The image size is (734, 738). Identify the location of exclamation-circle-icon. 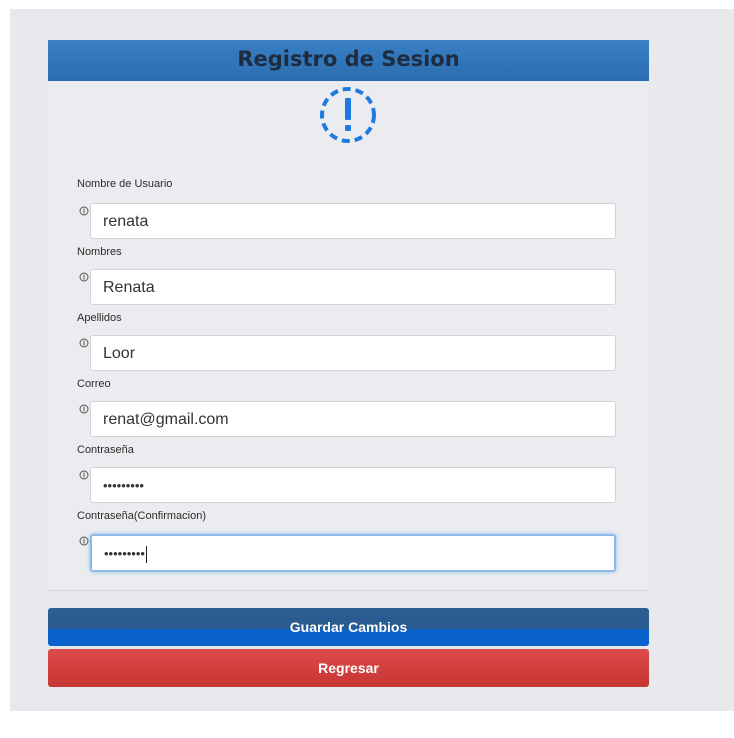
(348, 115).